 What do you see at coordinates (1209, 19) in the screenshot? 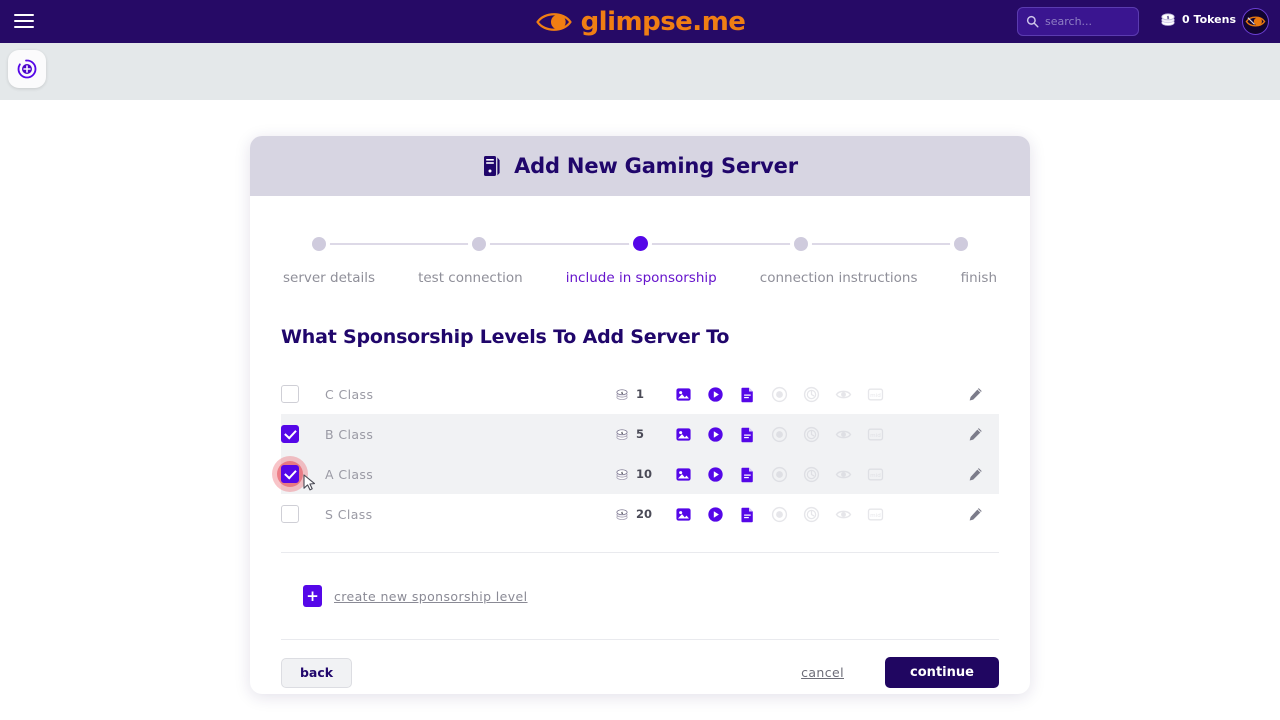
I see `token-count-label: 0 Tokens` at bounding box center [1209, 19].